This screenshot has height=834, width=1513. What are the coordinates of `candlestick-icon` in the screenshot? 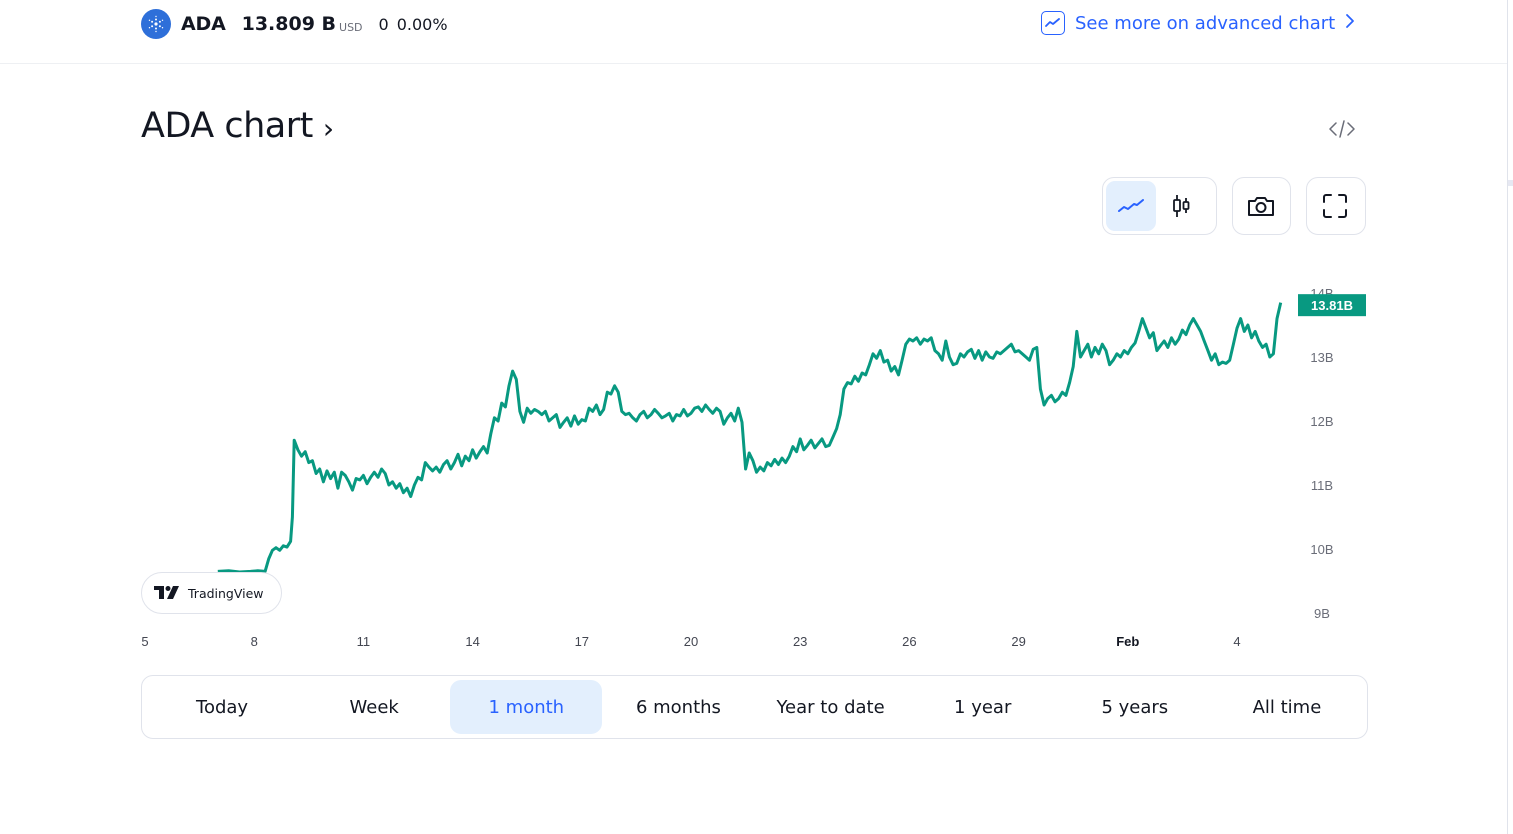 It's located at (1181, 206).